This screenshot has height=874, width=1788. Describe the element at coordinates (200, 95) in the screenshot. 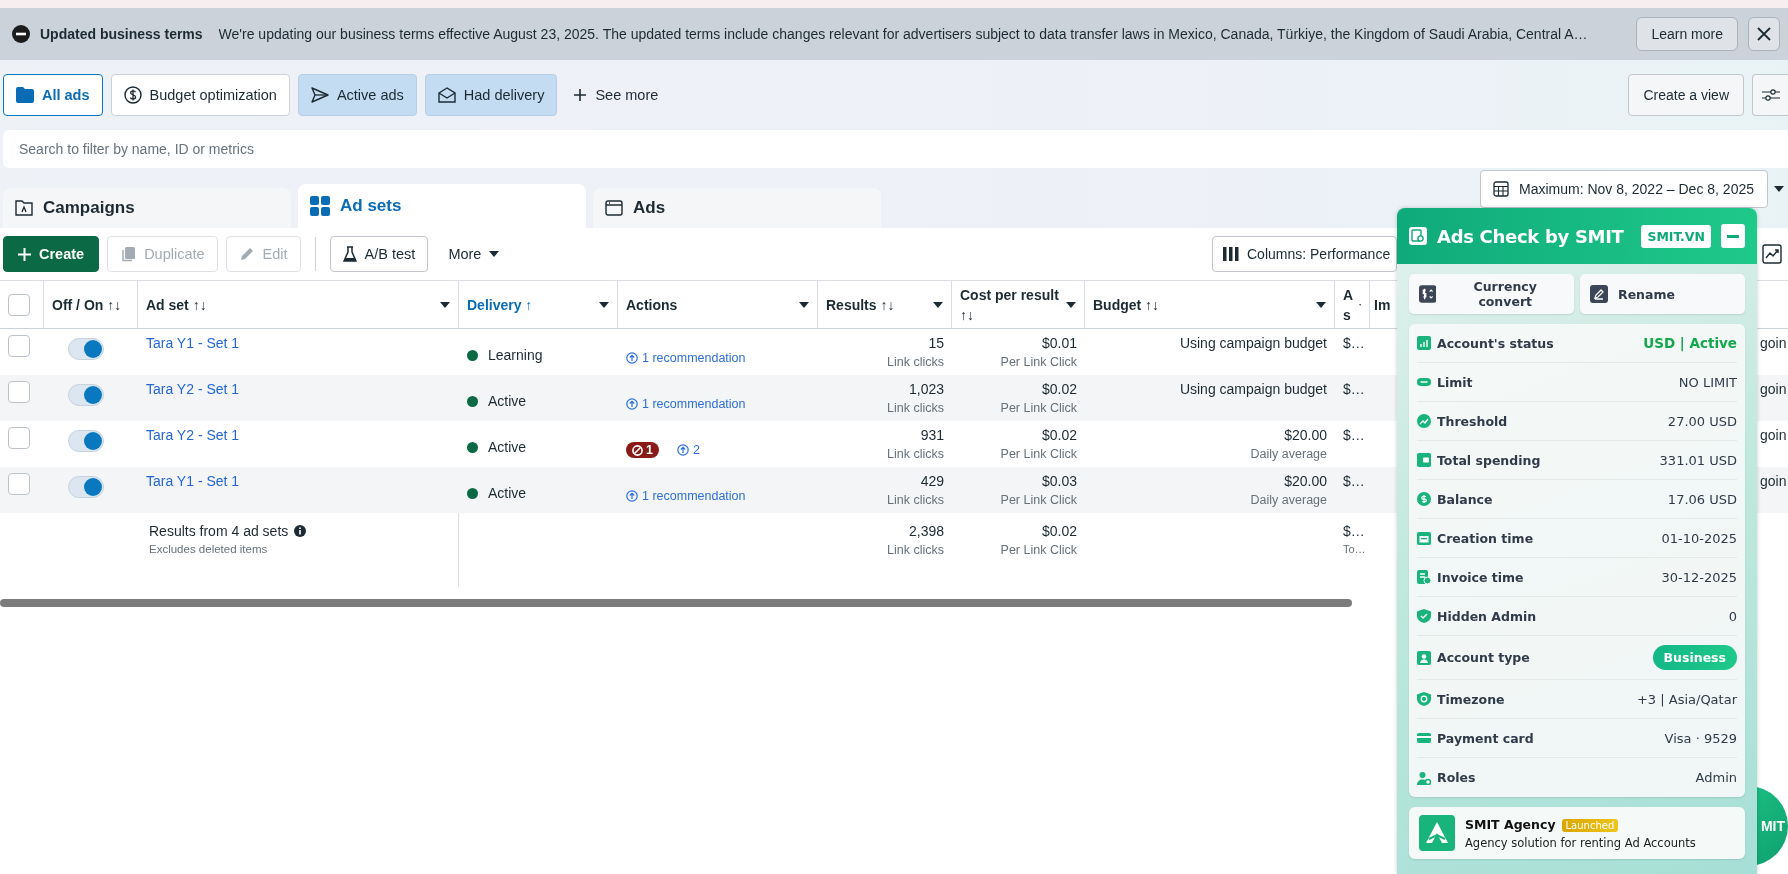

I see `filter-chip: Budget optimization` at that location.